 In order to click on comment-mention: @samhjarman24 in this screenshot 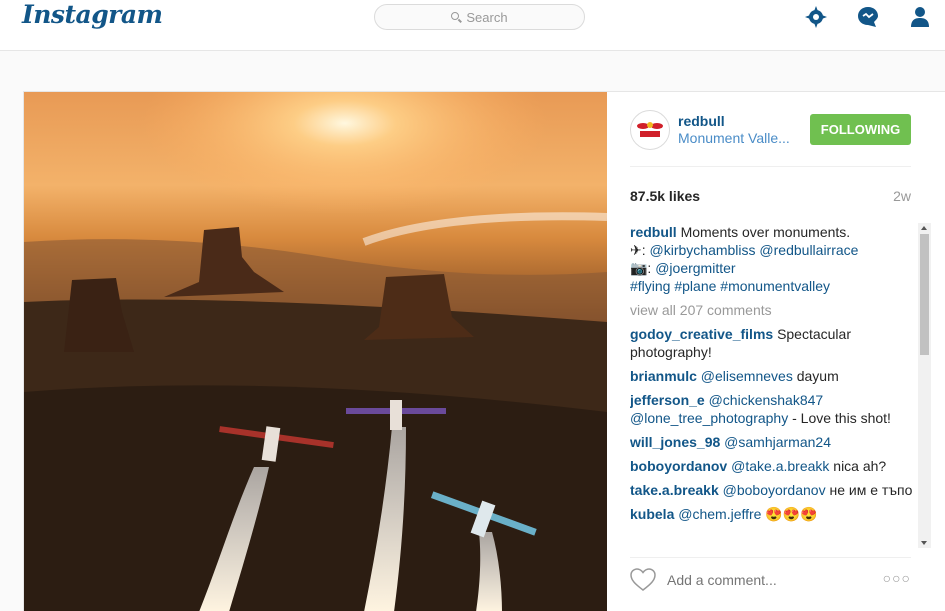, I will do `click(777, 442)`.